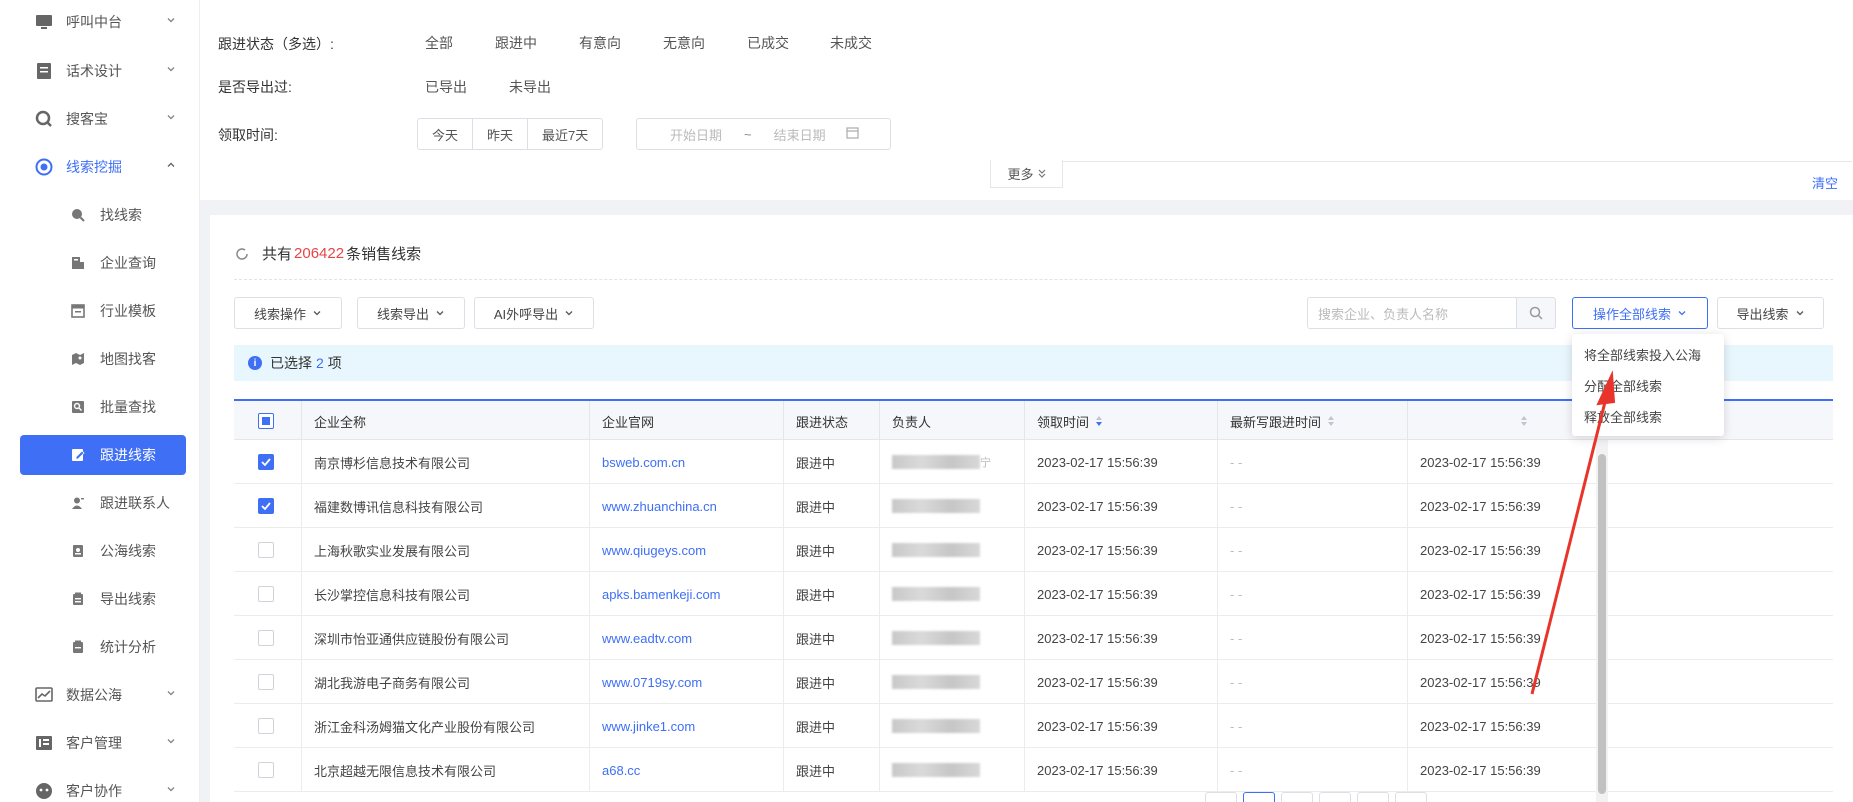  I want to click on nav-item-data-pool: 数据公海, so click(103, 695).